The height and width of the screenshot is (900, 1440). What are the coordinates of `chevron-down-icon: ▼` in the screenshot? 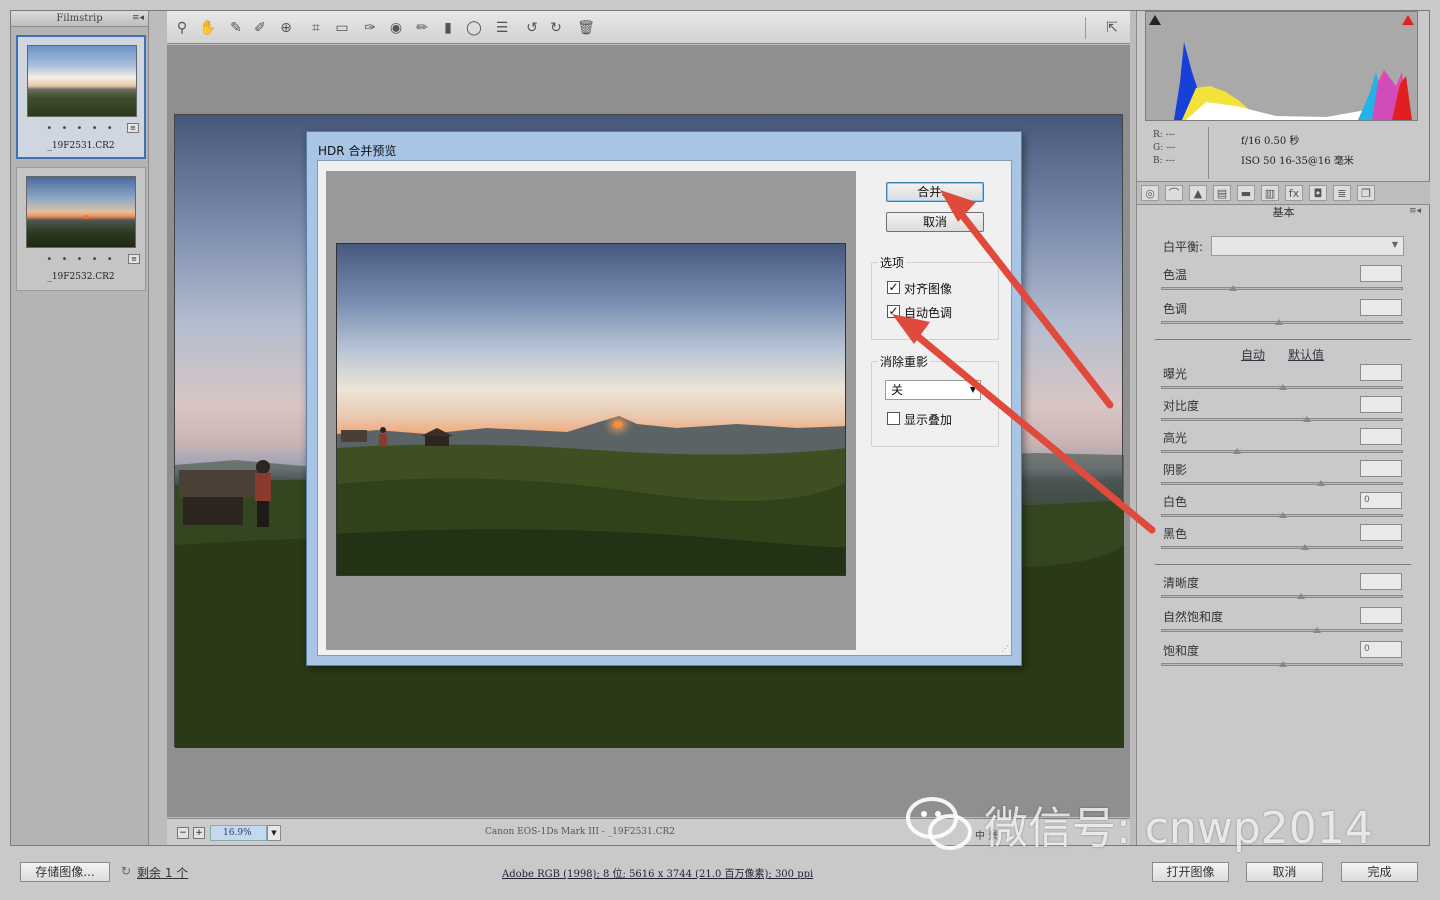 It's located at (274, 833).